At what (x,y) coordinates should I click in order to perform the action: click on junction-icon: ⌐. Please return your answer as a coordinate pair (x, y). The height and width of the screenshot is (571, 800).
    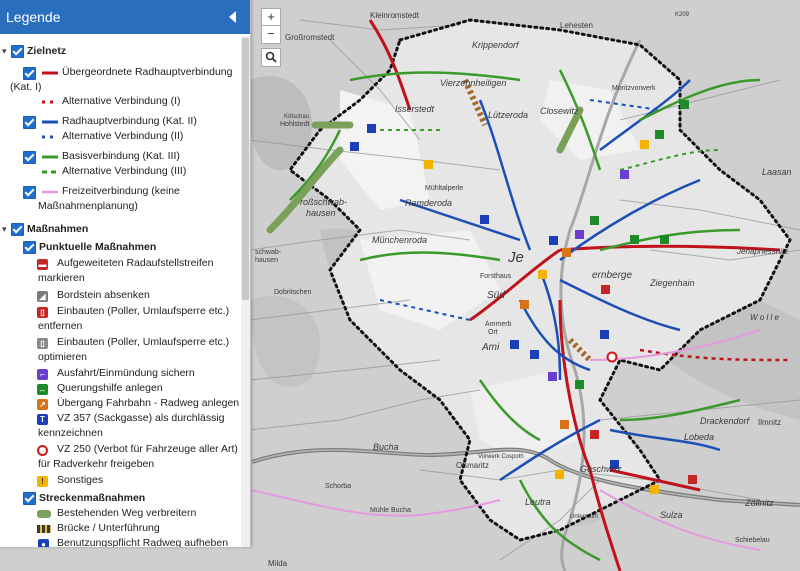
    Looking at the image, I should click on (42, 374).